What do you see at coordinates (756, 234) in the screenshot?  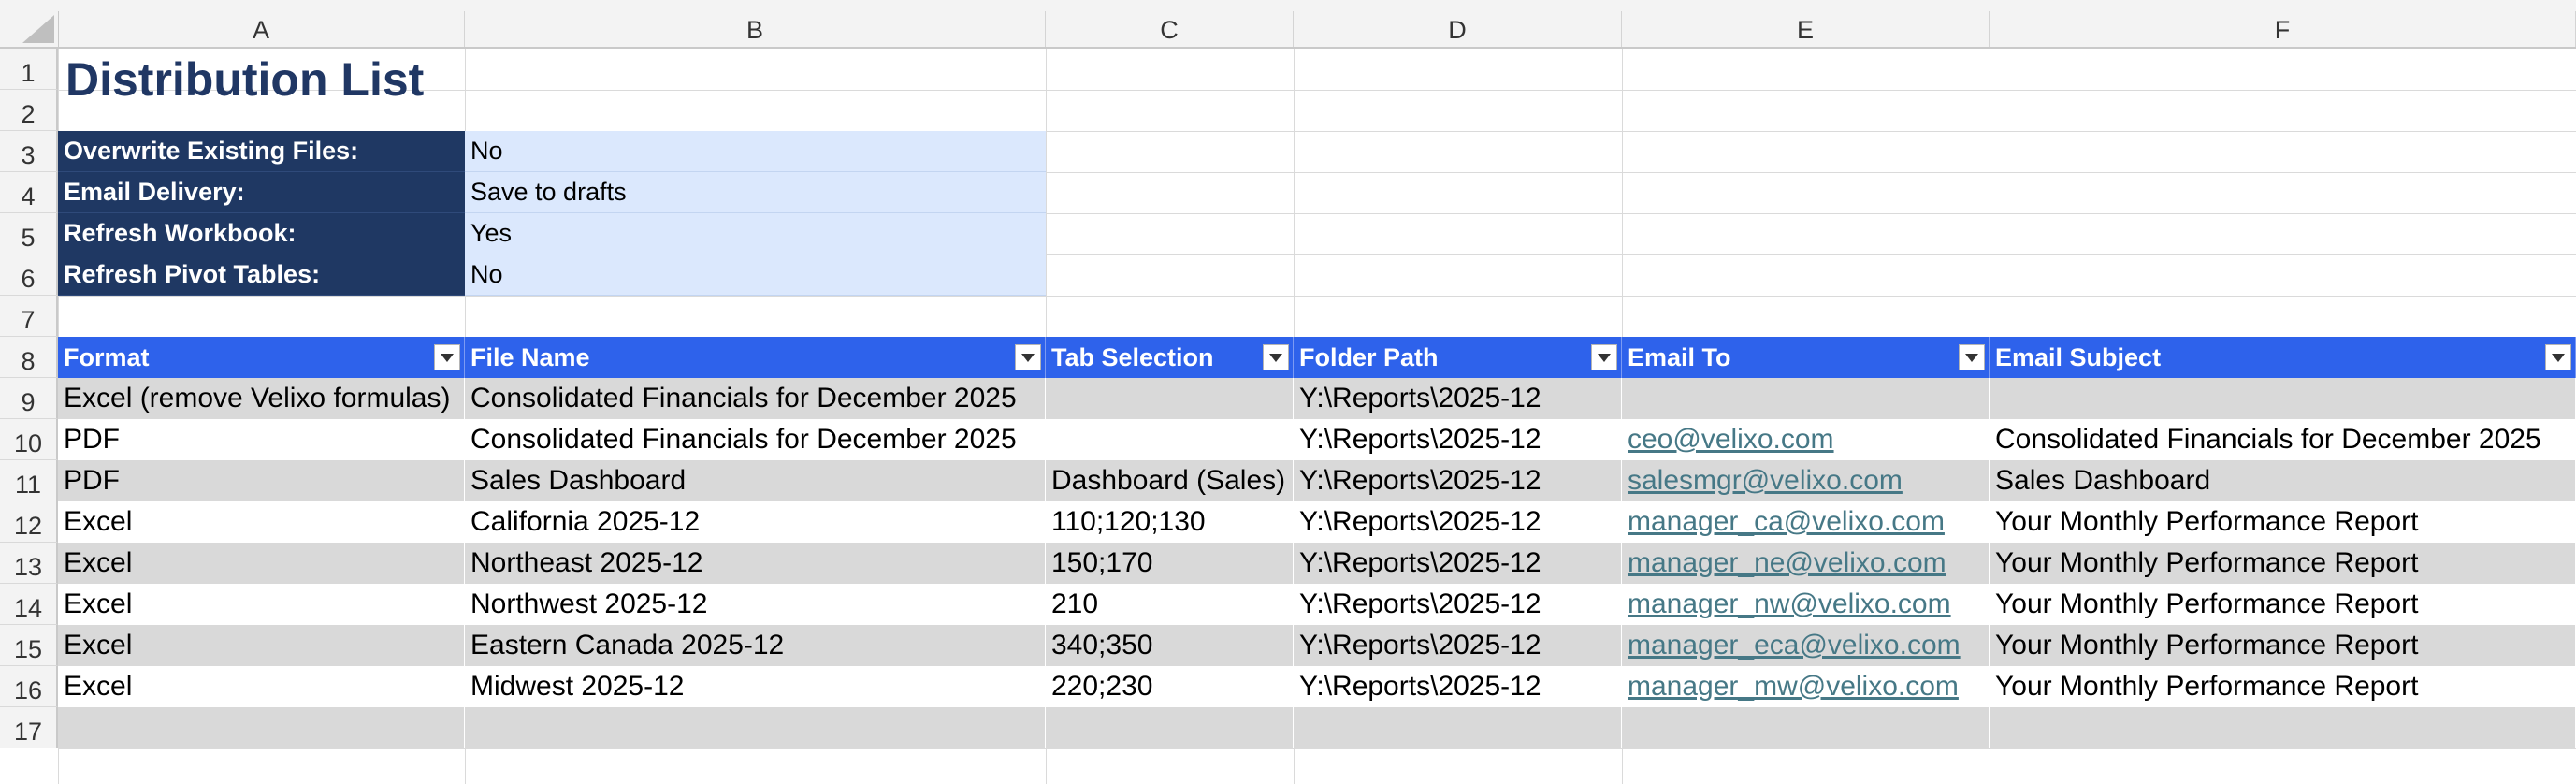 I see `setting-value: Yes` at bounding box center [756, 234].